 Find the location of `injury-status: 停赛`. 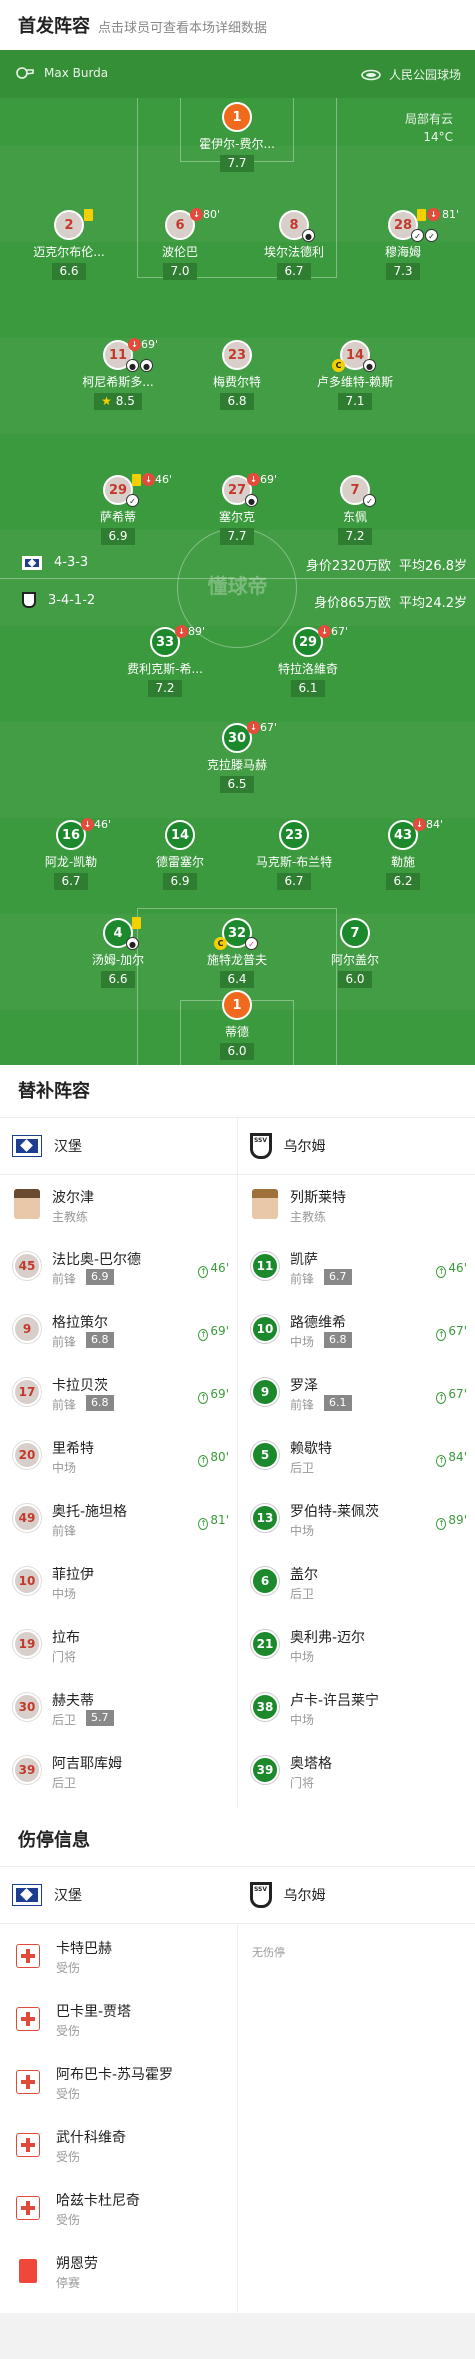

injury-status: 停赛 is located at coordinates (68, 2283).